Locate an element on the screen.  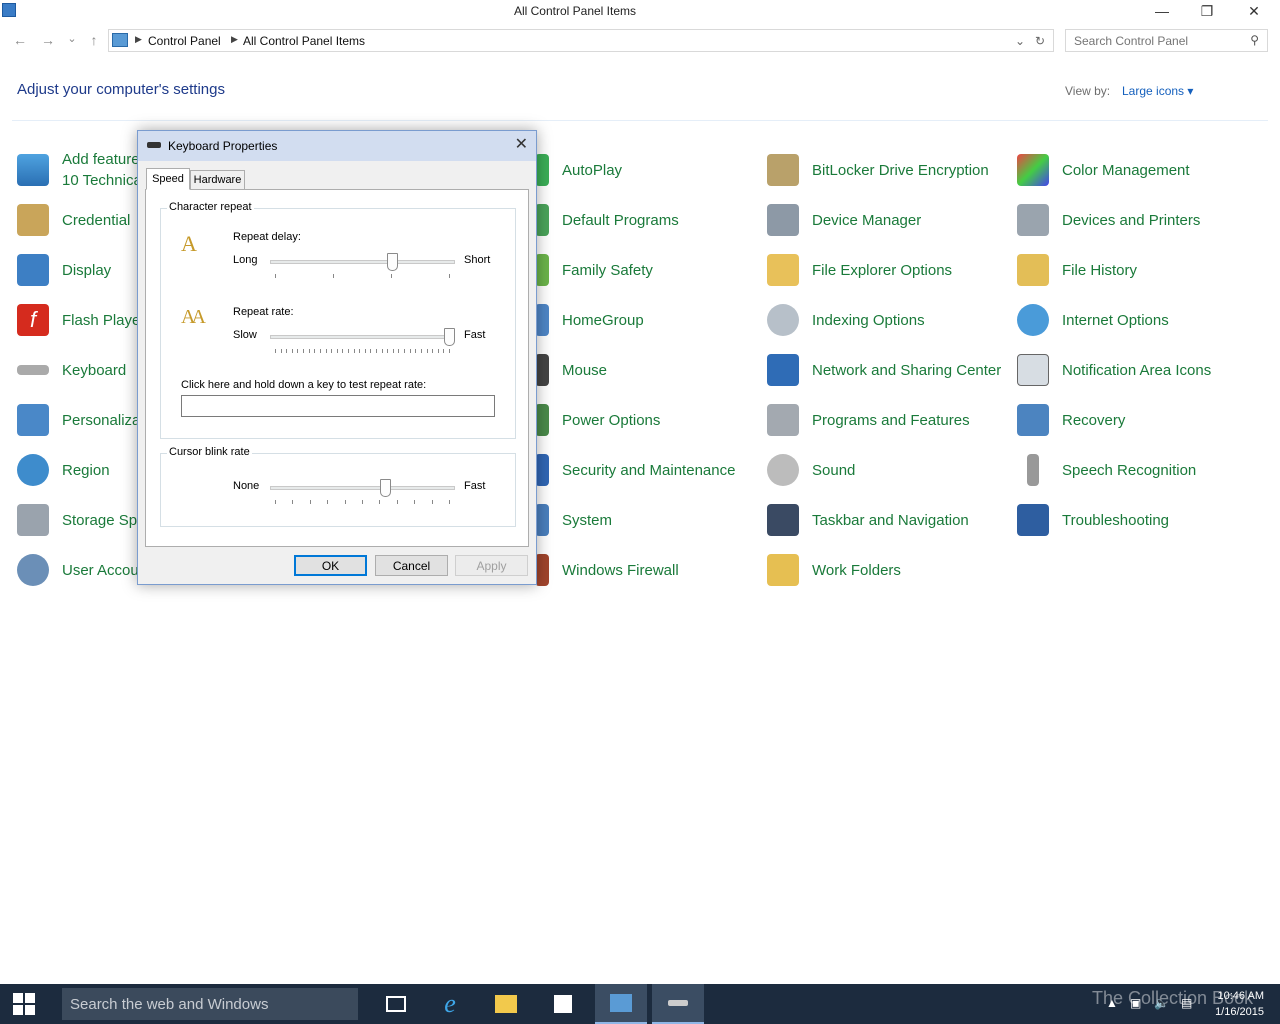
item-programs-features: Programs and Features is located at coordinates (889, 420).